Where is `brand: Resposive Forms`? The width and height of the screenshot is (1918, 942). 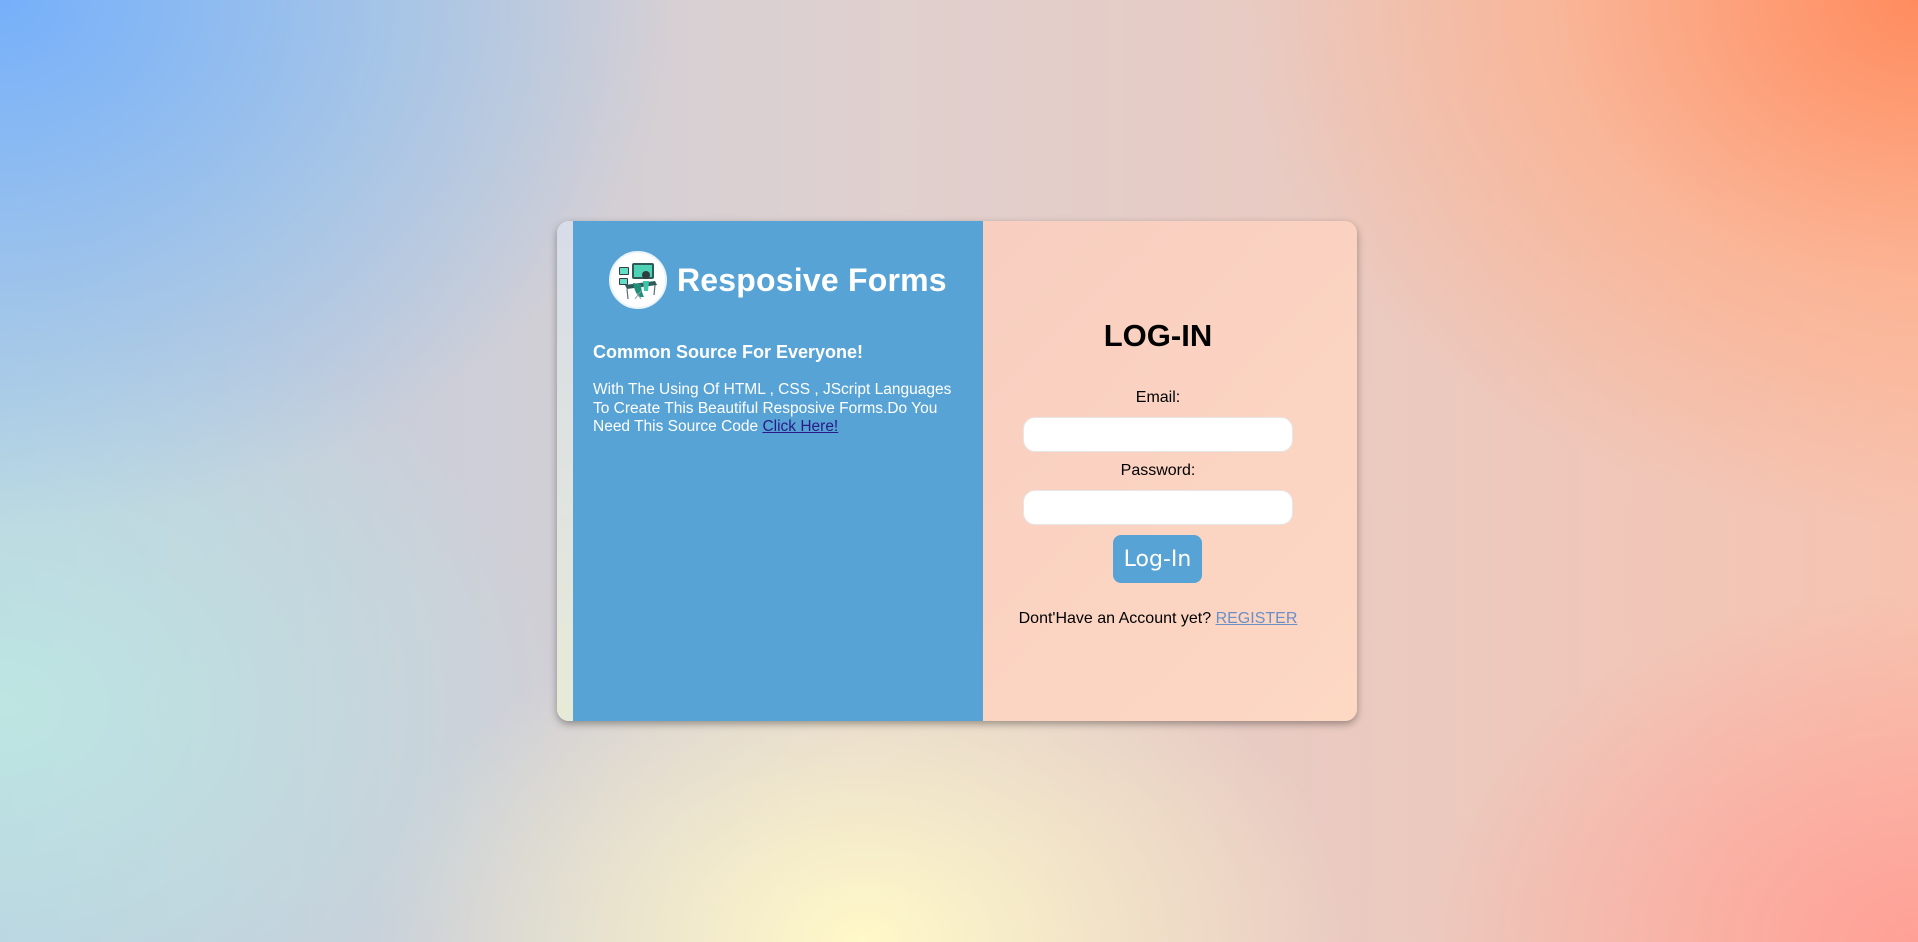
brand: Resposive Forms is located at coordinates (778, 280).